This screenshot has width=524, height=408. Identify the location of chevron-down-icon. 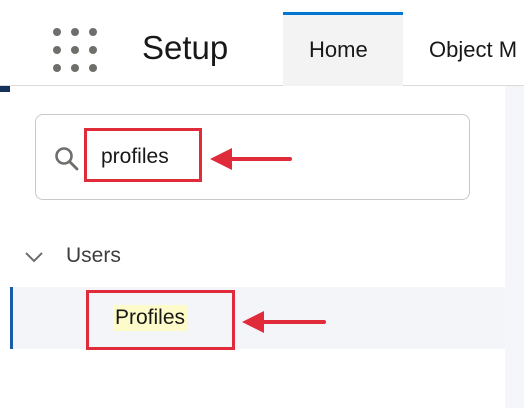
(34, 257).